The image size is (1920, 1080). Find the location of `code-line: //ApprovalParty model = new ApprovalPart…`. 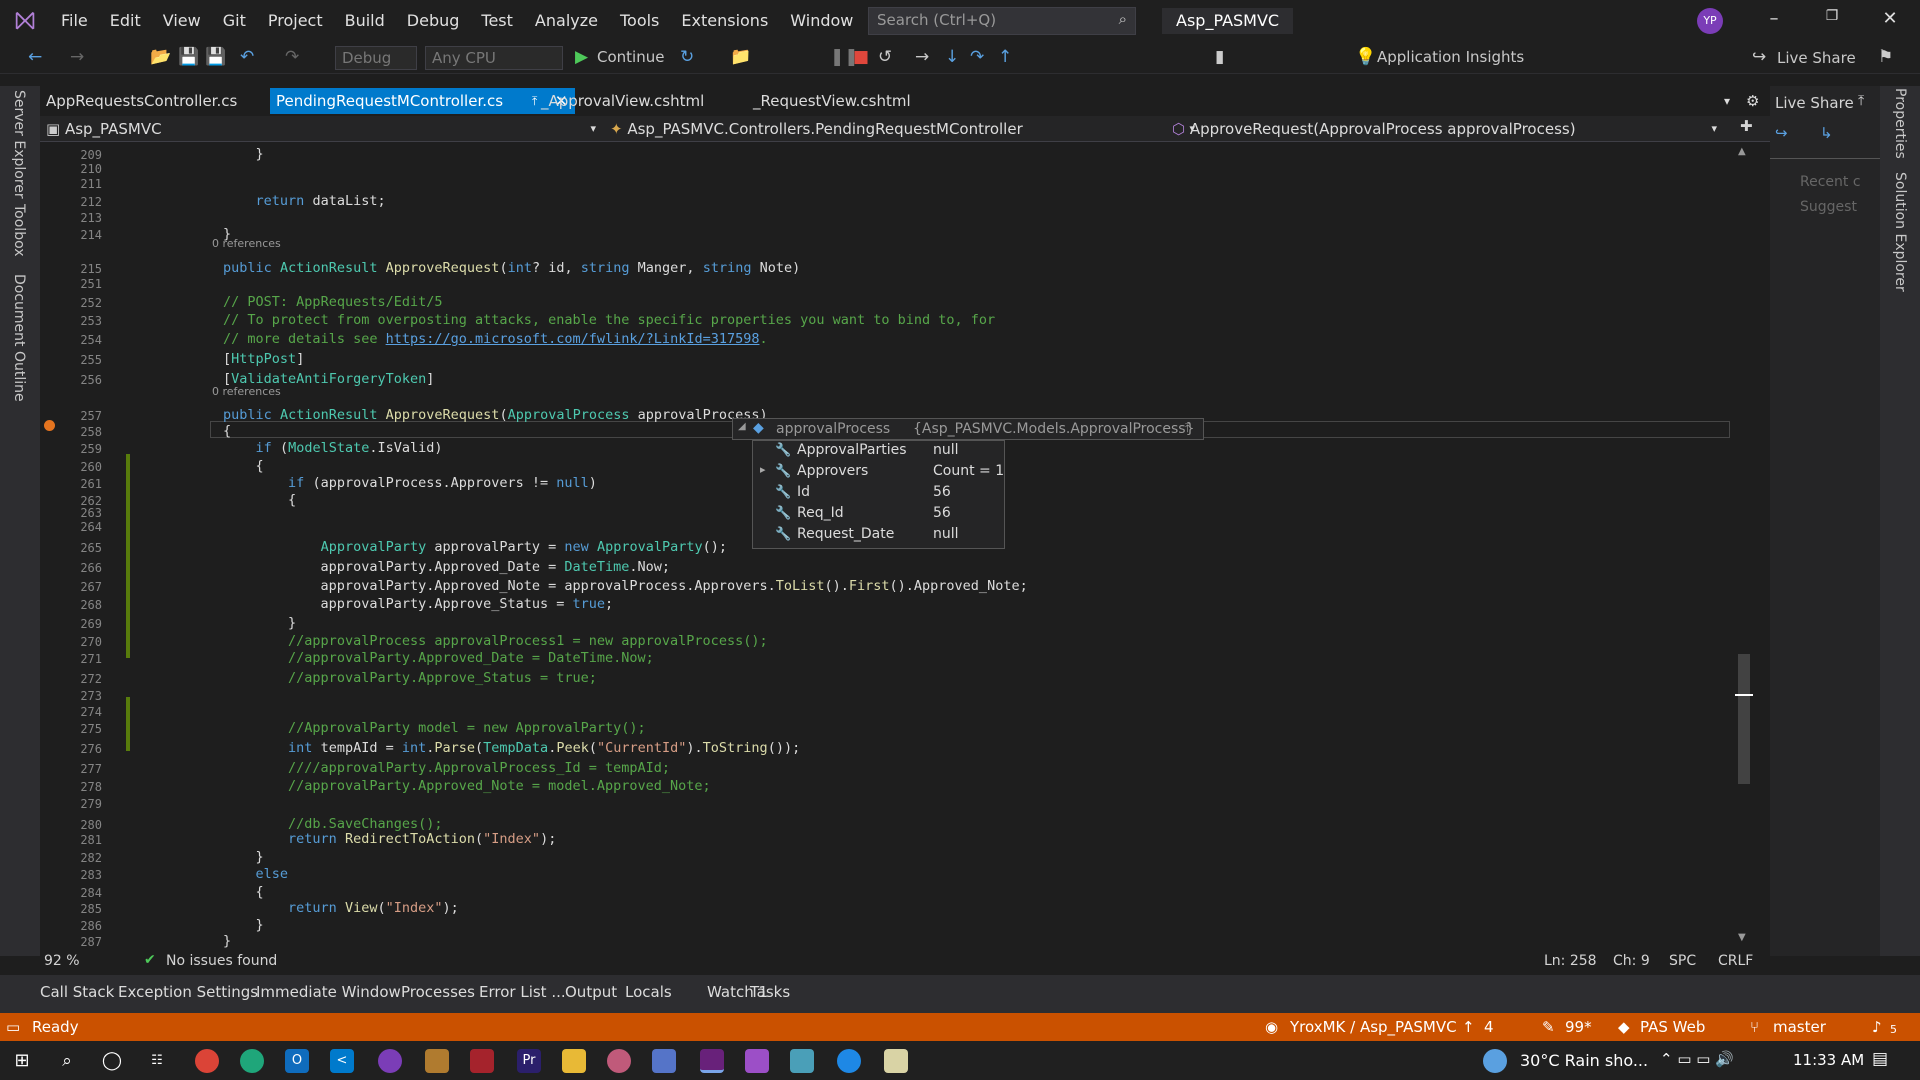

code-line: //ApprovalParty model = new ApprovalPart… is located at coordinates (402, 728).